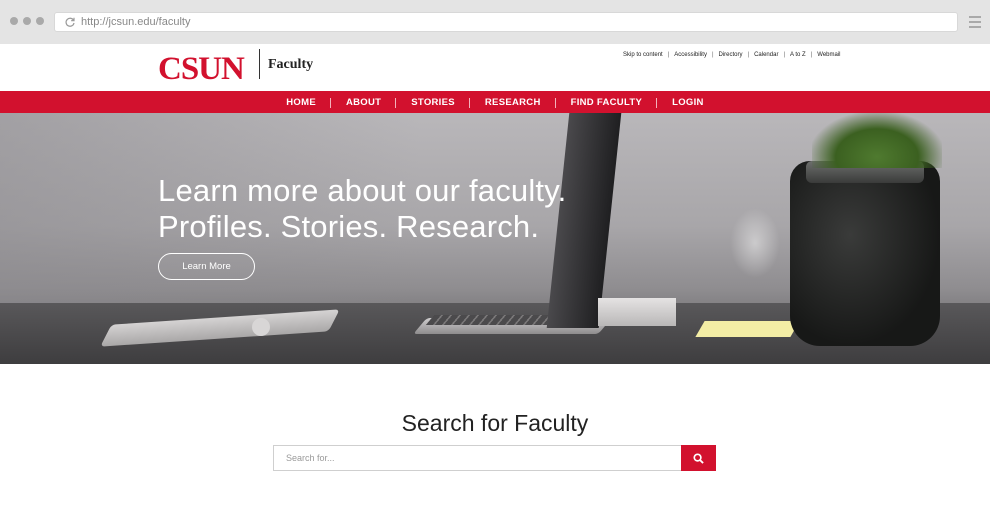 The height and width of the screenshot is (510, 990). What do you see at coordinates (766, 55) in the screenshot?
I see `utility-link-calendar: Calendar` at bounding box center [766, 55].